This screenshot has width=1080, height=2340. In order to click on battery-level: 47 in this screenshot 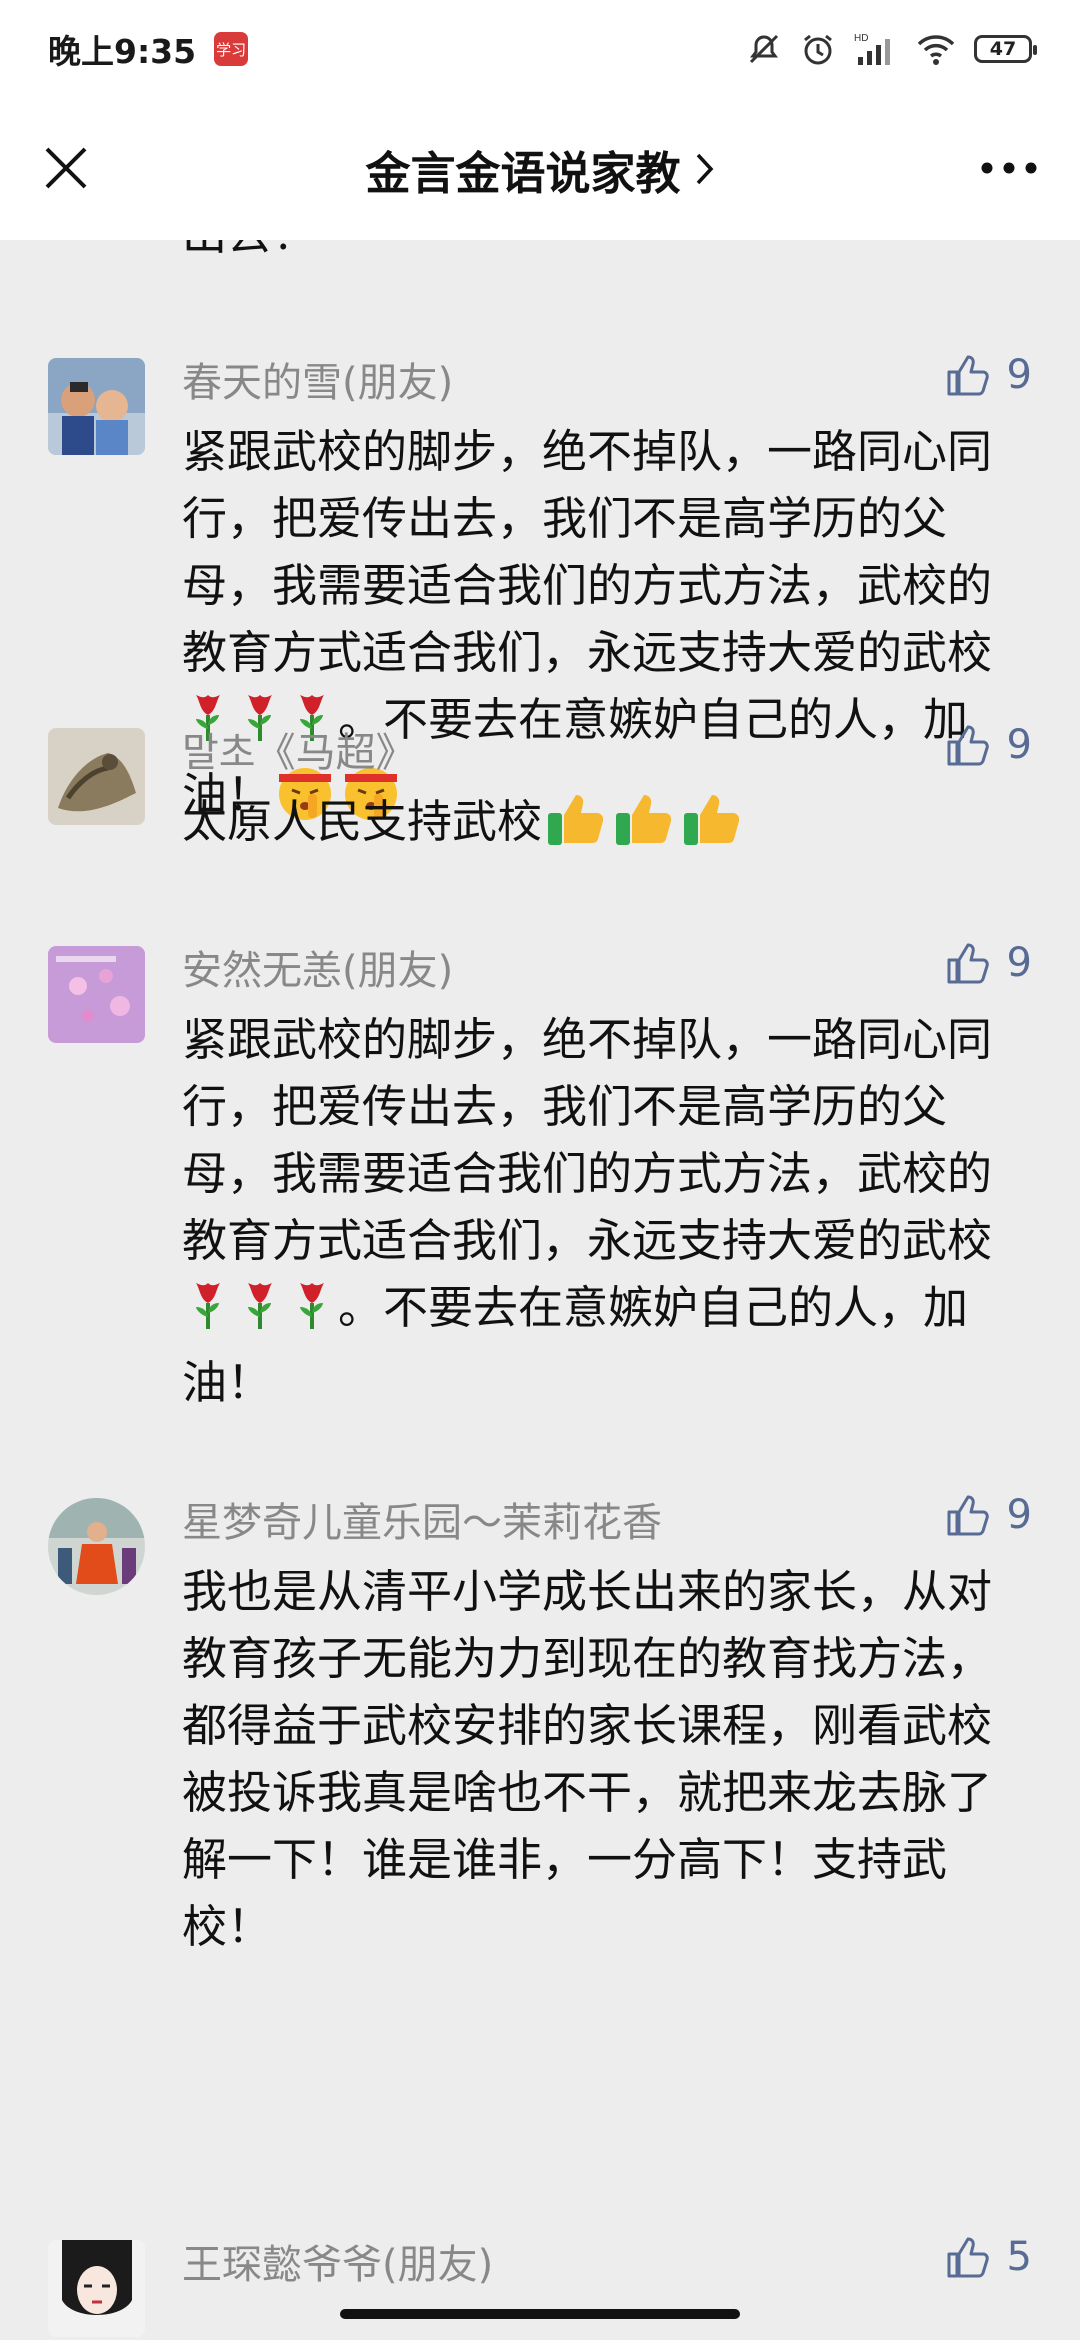, I will do `click(1003, 49)`.